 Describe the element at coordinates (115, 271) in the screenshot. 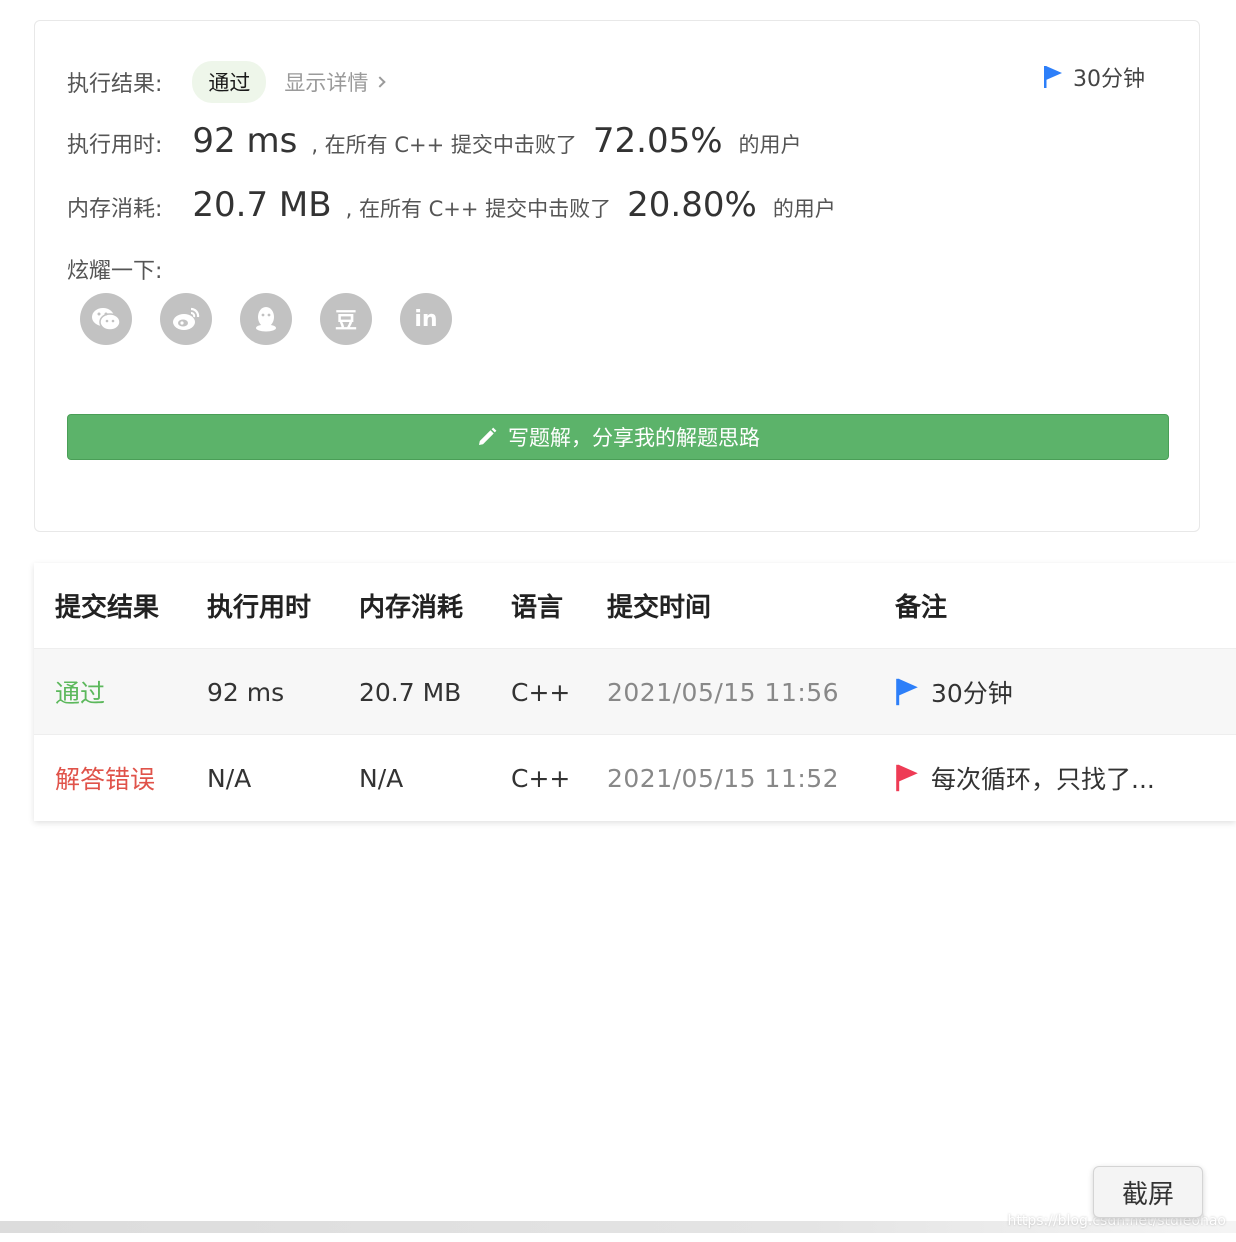

I see `share-label: 炫耀一下:` at that location.